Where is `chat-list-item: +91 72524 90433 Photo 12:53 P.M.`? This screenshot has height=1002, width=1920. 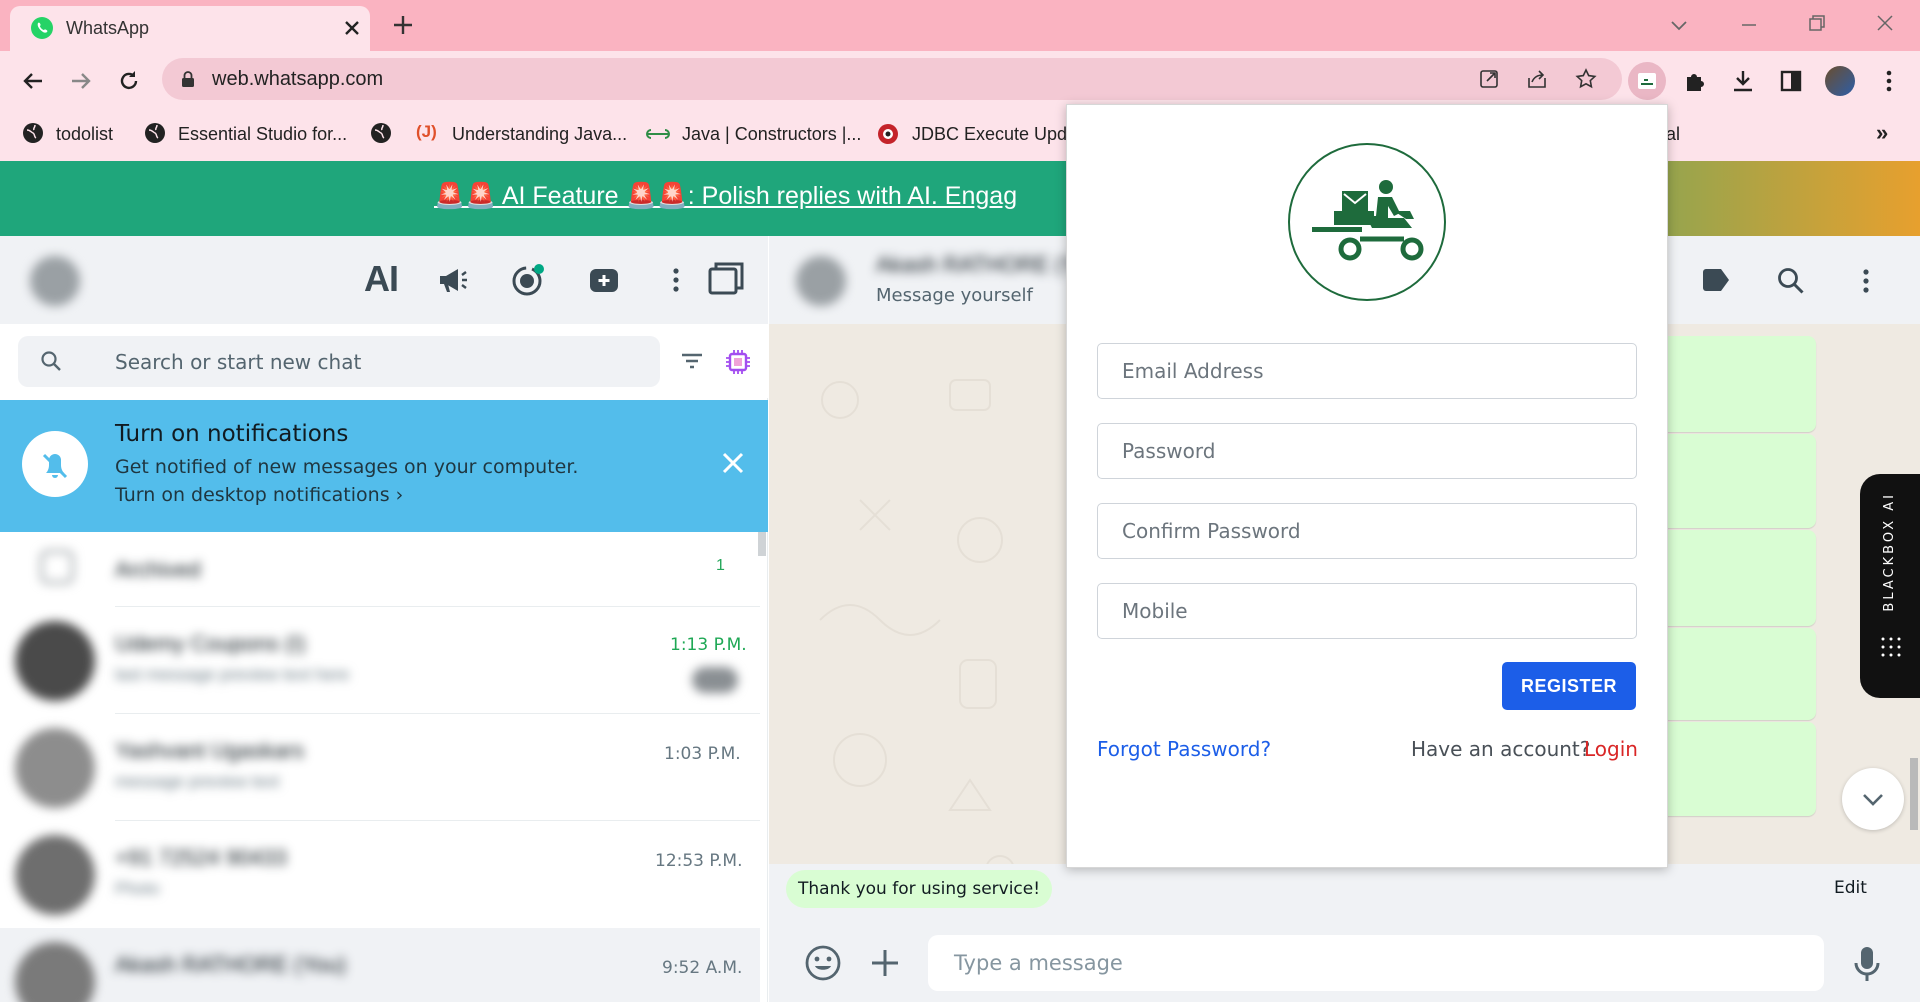
chat-list-item: +91 72524 90433 Photo 12:53 P.M. is located at coordinates (380, 874).